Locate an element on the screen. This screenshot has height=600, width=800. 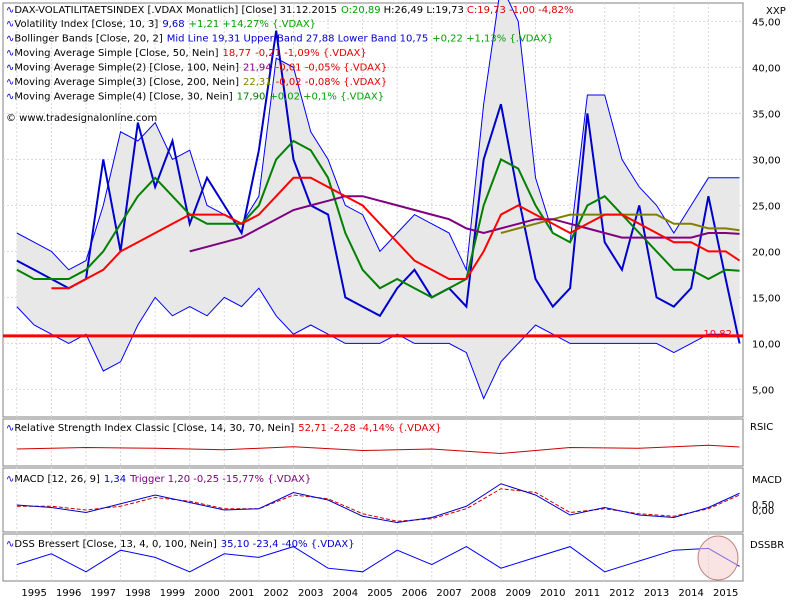
x-tick-label: 1995 is located at coordinates (33, 593).